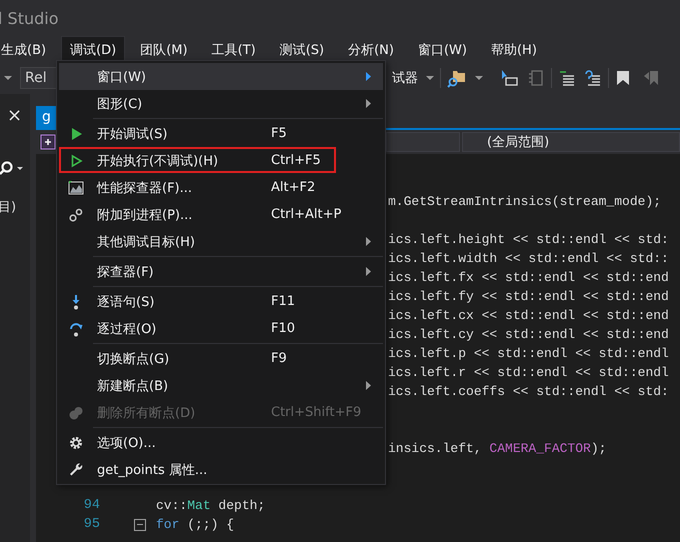 The width and height of the screenshot is (680, 542). Describe the element at coordinates (528, 315) in the screenshot. I see `code-line: ics.left.cx << std::endl << std::end` at that location.